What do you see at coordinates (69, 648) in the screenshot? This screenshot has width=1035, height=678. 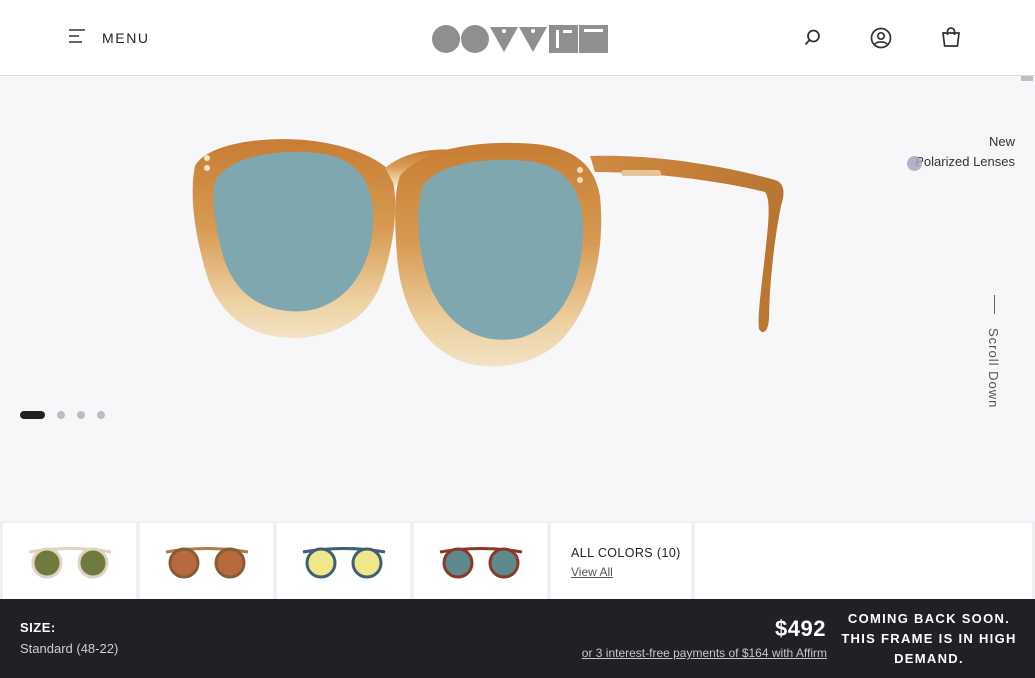 I see `size-value: Standard (48-22)` at bounding box center [69, 648].